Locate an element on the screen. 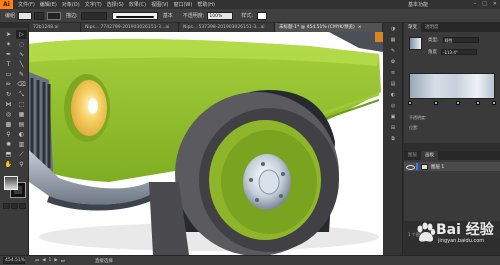 This screenshot has width=500, height=265. appearance-panel-icon: ◎ is located at coordinates (393, 107).